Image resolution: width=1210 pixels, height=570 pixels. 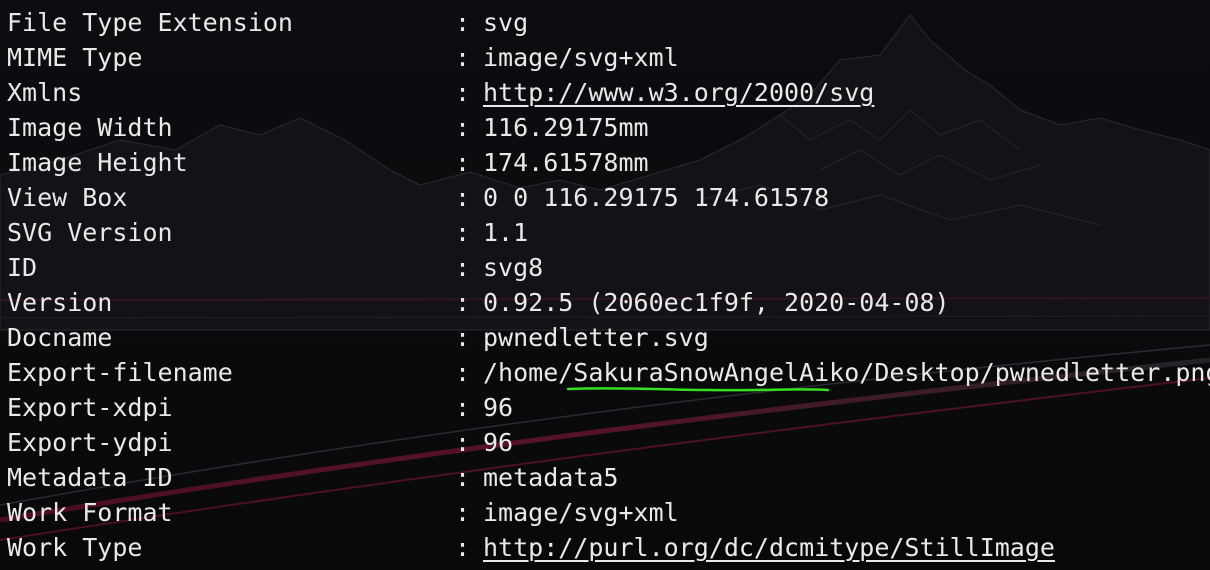 I want to click on field-name: SVG Version, so click(x=90, y=232).